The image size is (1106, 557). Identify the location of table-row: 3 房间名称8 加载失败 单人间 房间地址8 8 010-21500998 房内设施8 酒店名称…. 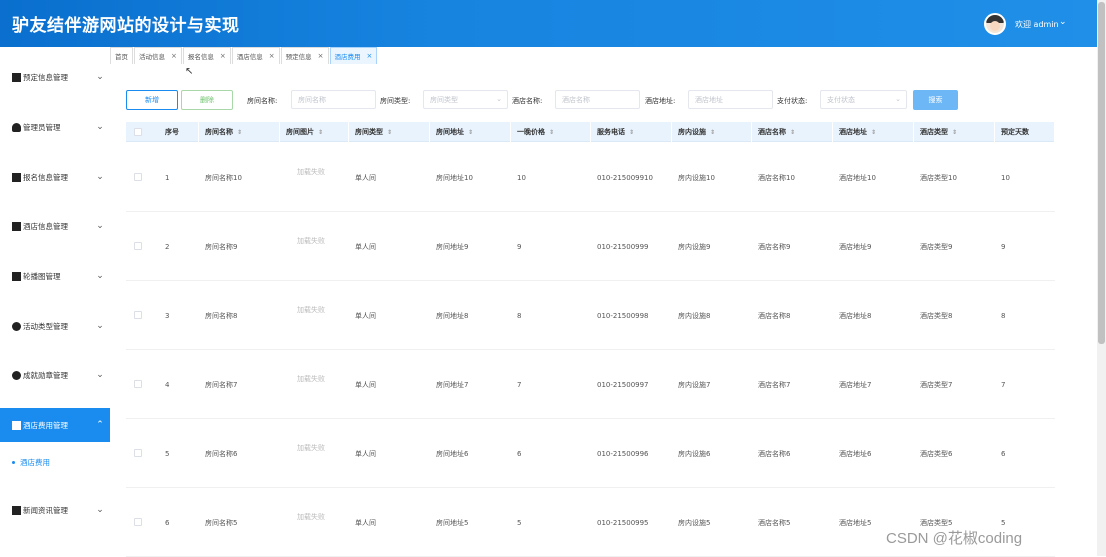
(590, 315).